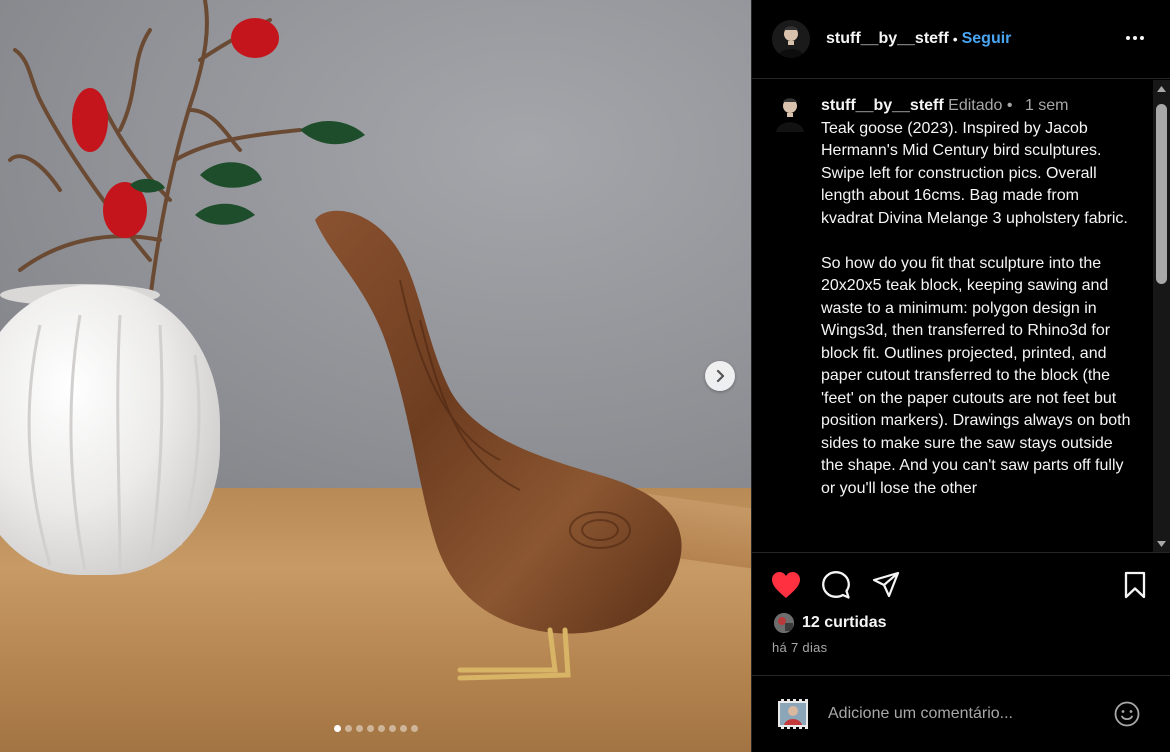  I want to click on likes-count: 12 curtidas, so click(844, 623).